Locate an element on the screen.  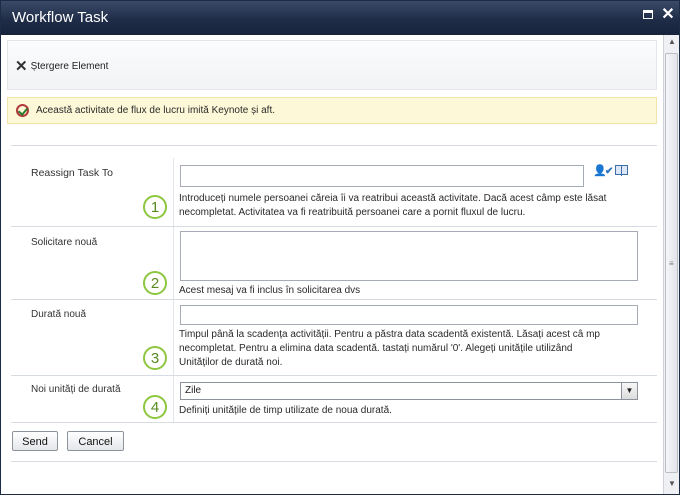
scrollbar-thumb: ≡ is located at coordinates (671, 263).